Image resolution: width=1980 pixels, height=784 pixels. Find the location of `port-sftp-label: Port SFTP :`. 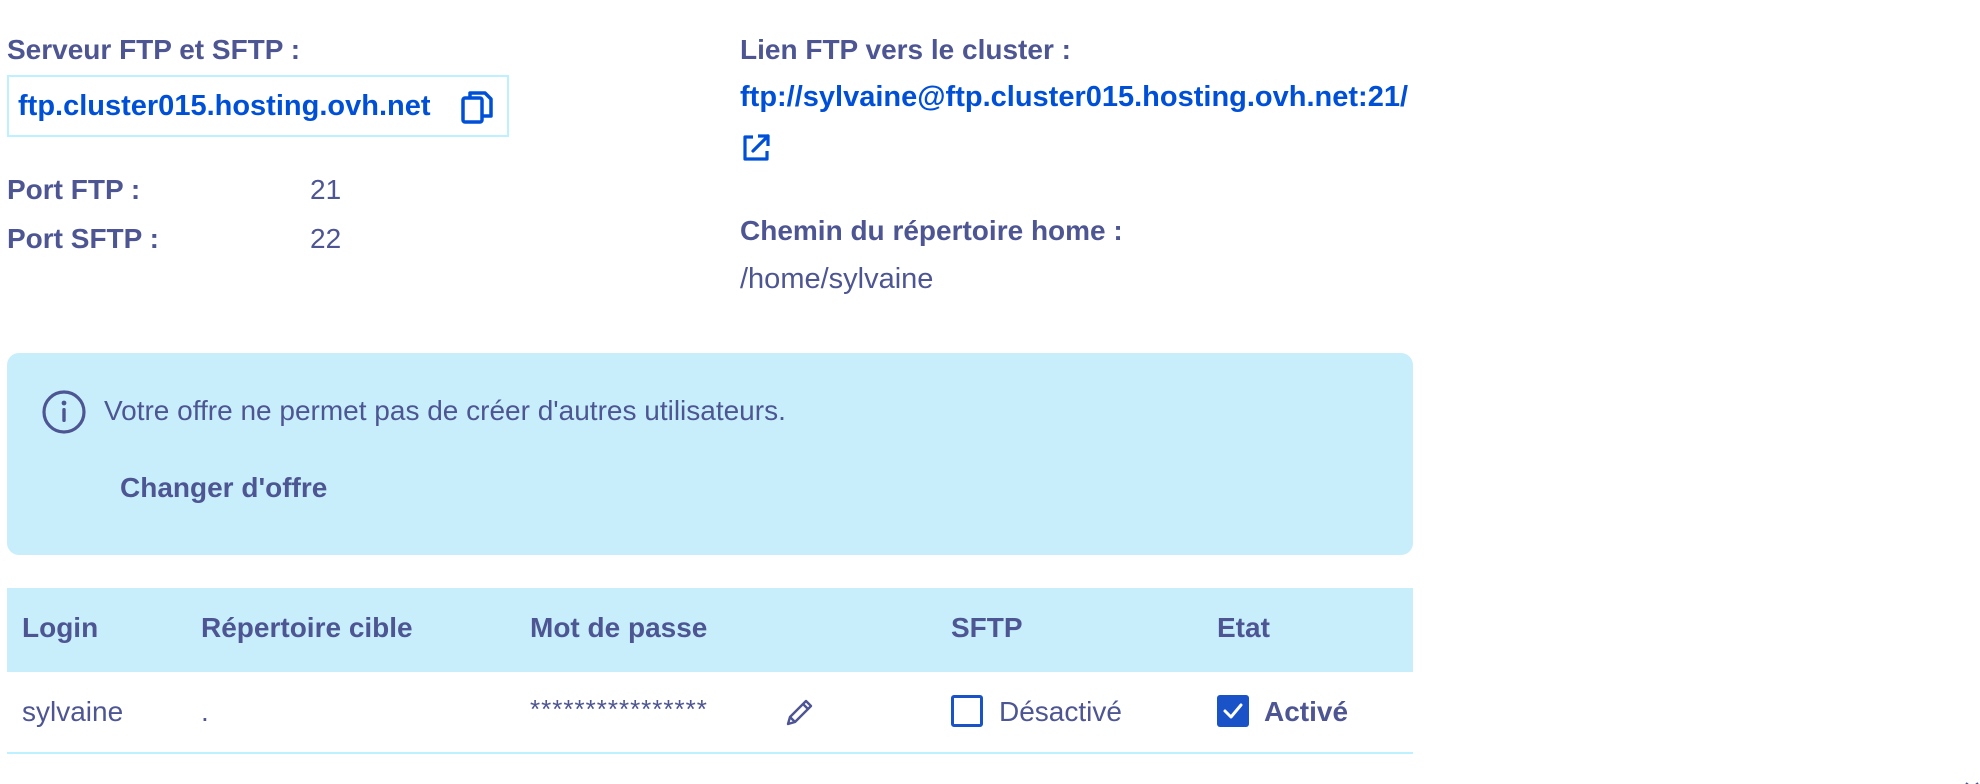

port-sftp-label: Port SFTP : is located at coordinates (83, 238).